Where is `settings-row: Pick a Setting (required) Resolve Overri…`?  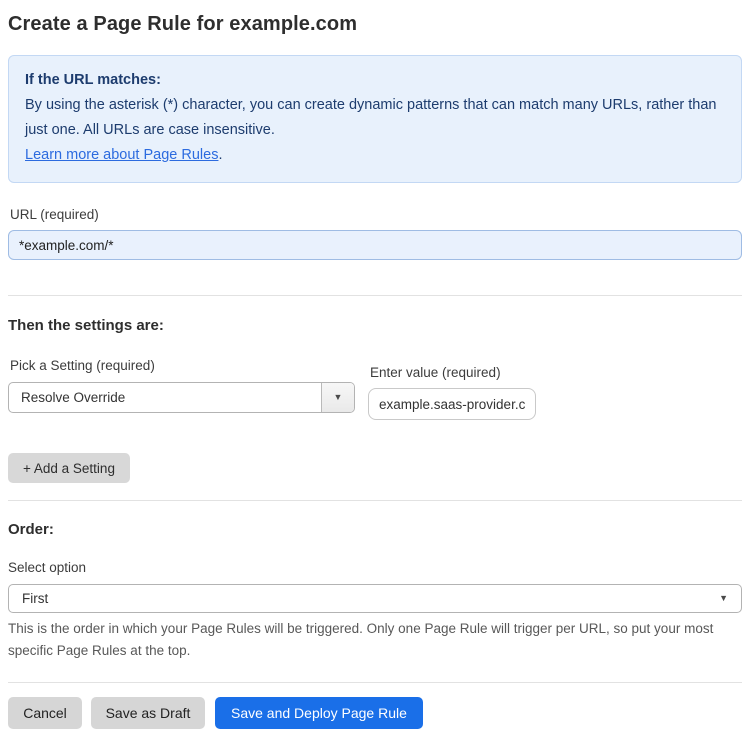 settings-row: Pick a Setting (required) Resolve Overri… is located at coordinates (375, 377).